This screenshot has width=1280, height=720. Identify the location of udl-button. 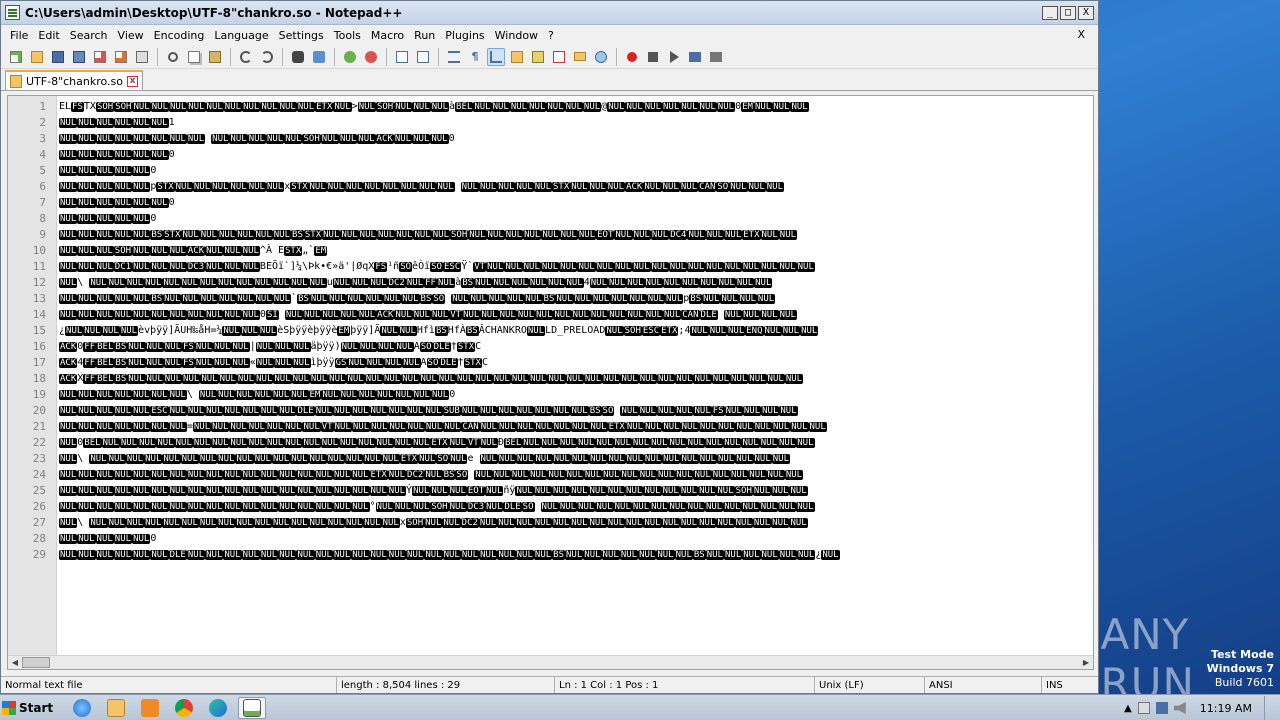
(517, 57).